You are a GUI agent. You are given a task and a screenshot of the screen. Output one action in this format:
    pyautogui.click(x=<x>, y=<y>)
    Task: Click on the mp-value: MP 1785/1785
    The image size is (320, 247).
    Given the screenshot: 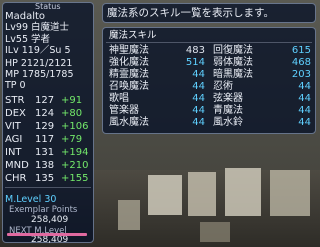 What is the action you would take?
    pyautogui.click(x=39, y=74)
    